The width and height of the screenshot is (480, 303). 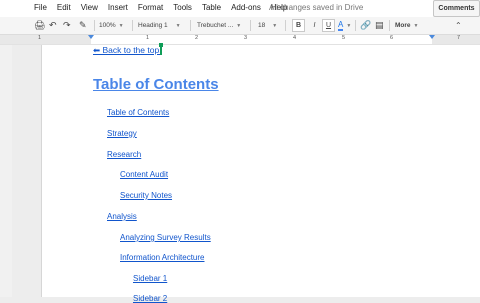 What do you see at coordinates (379, 25) in the screenshot?
I see `comment-icon: ▤` at bounding box center [379, 25].